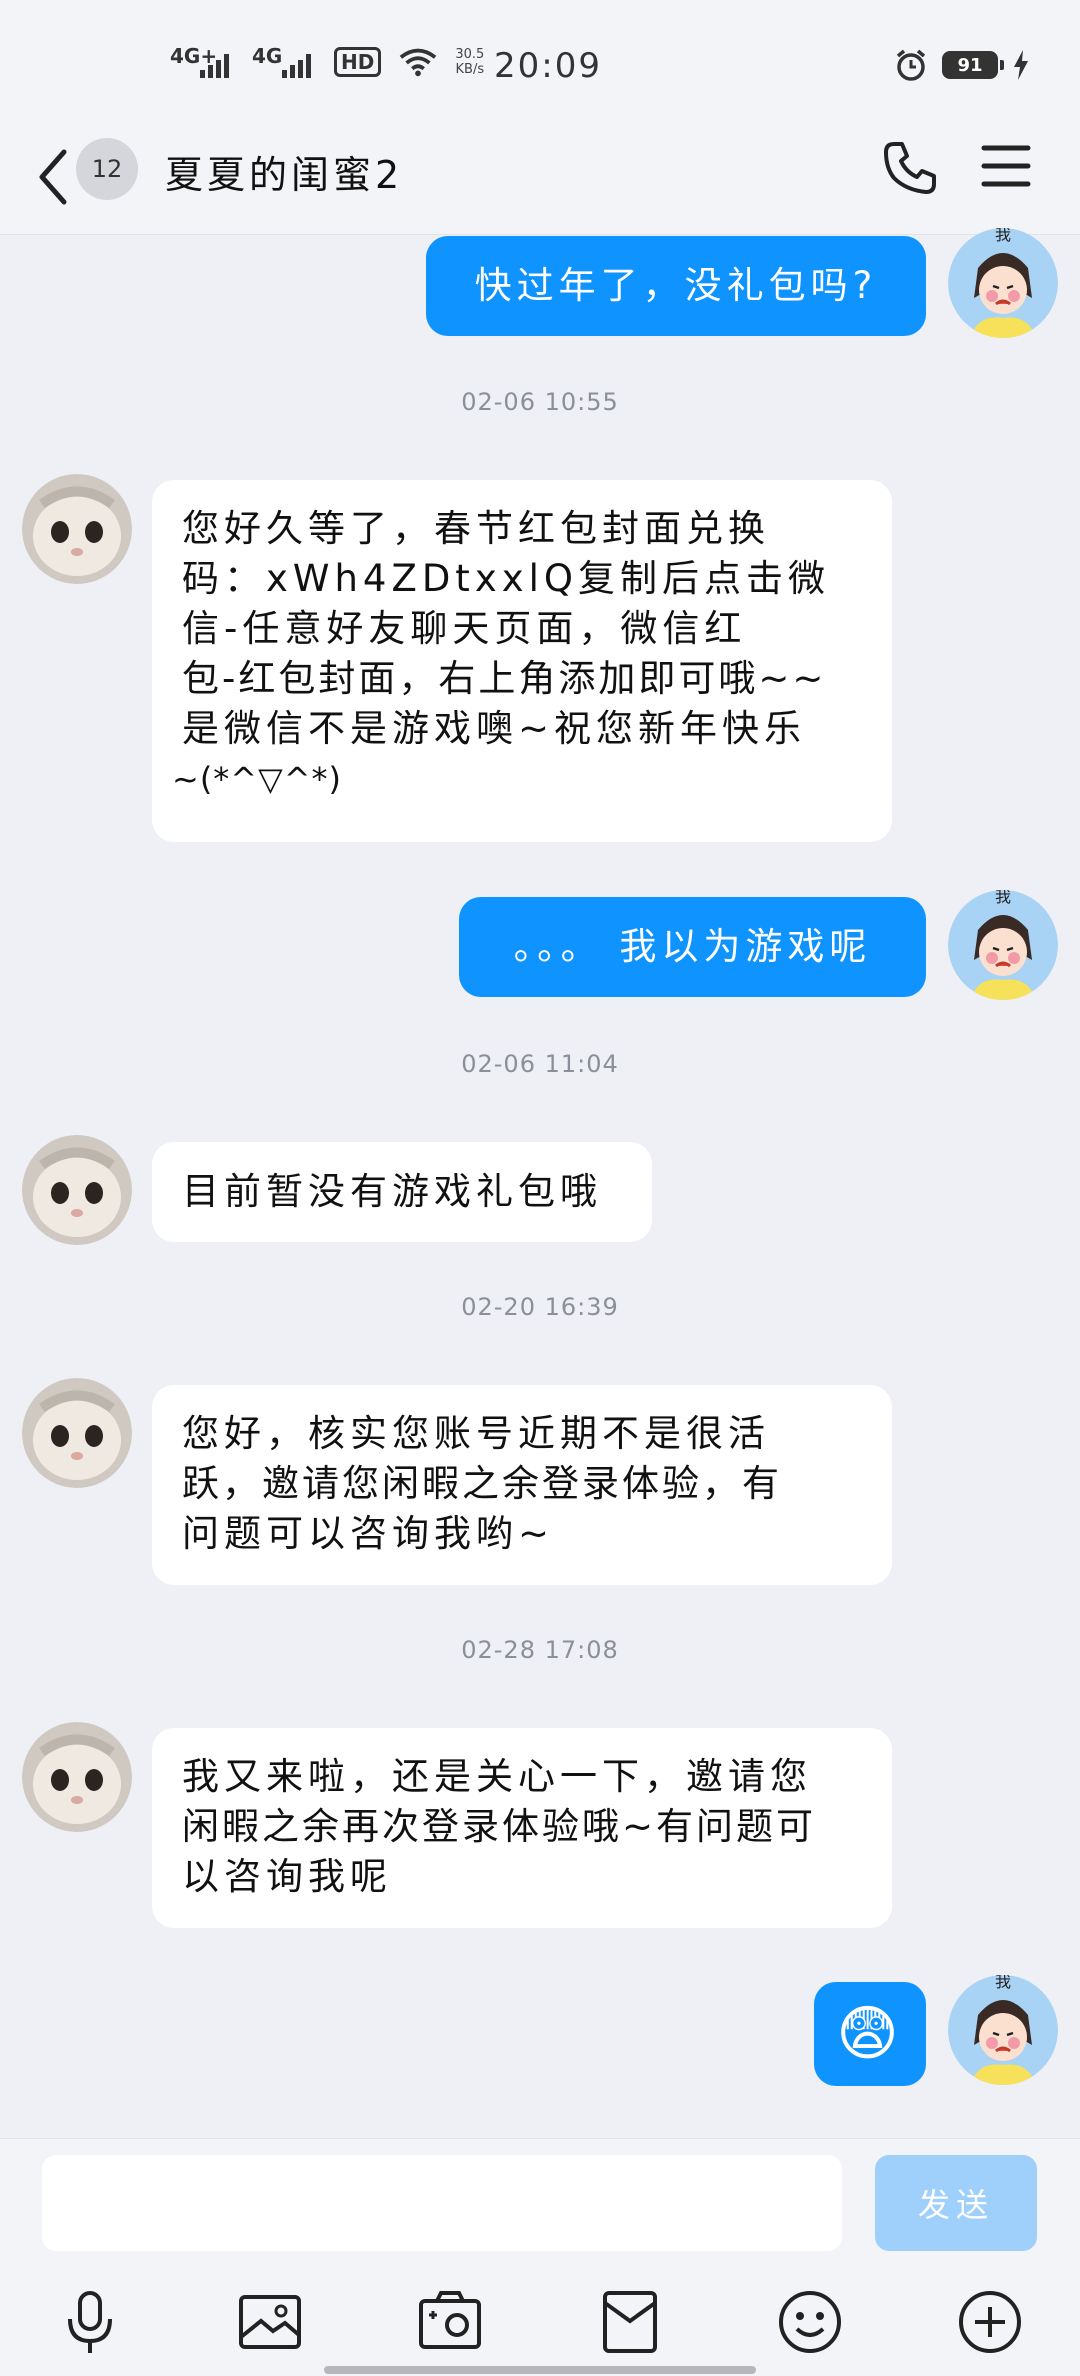 The width and height of the screenshot is (1080, 2376). What do you see at coordinates (358, 62) in the screenshot?
I see `hd-voice-icon: HD` at bounding box center [358, 62].